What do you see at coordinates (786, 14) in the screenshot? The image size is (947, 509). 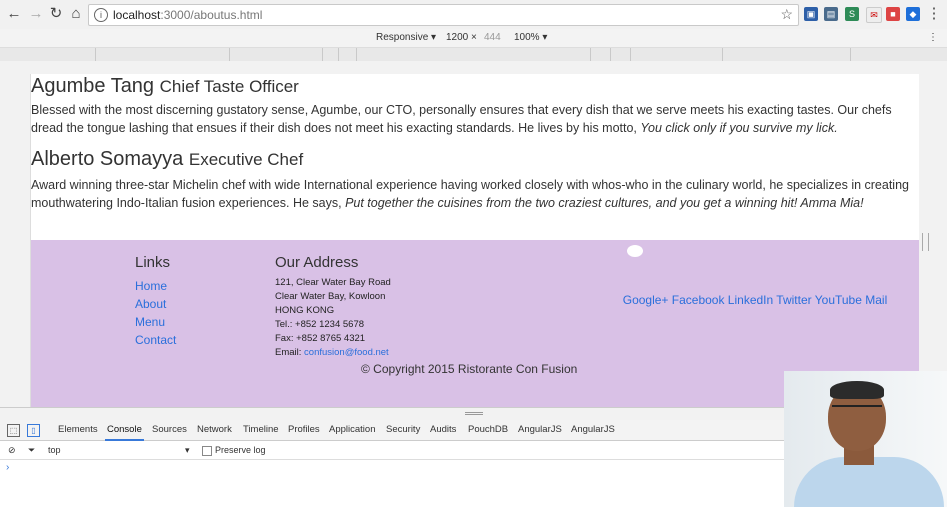 I see `bookmark-star-icon: ☆` at bounding box center [786, 14].